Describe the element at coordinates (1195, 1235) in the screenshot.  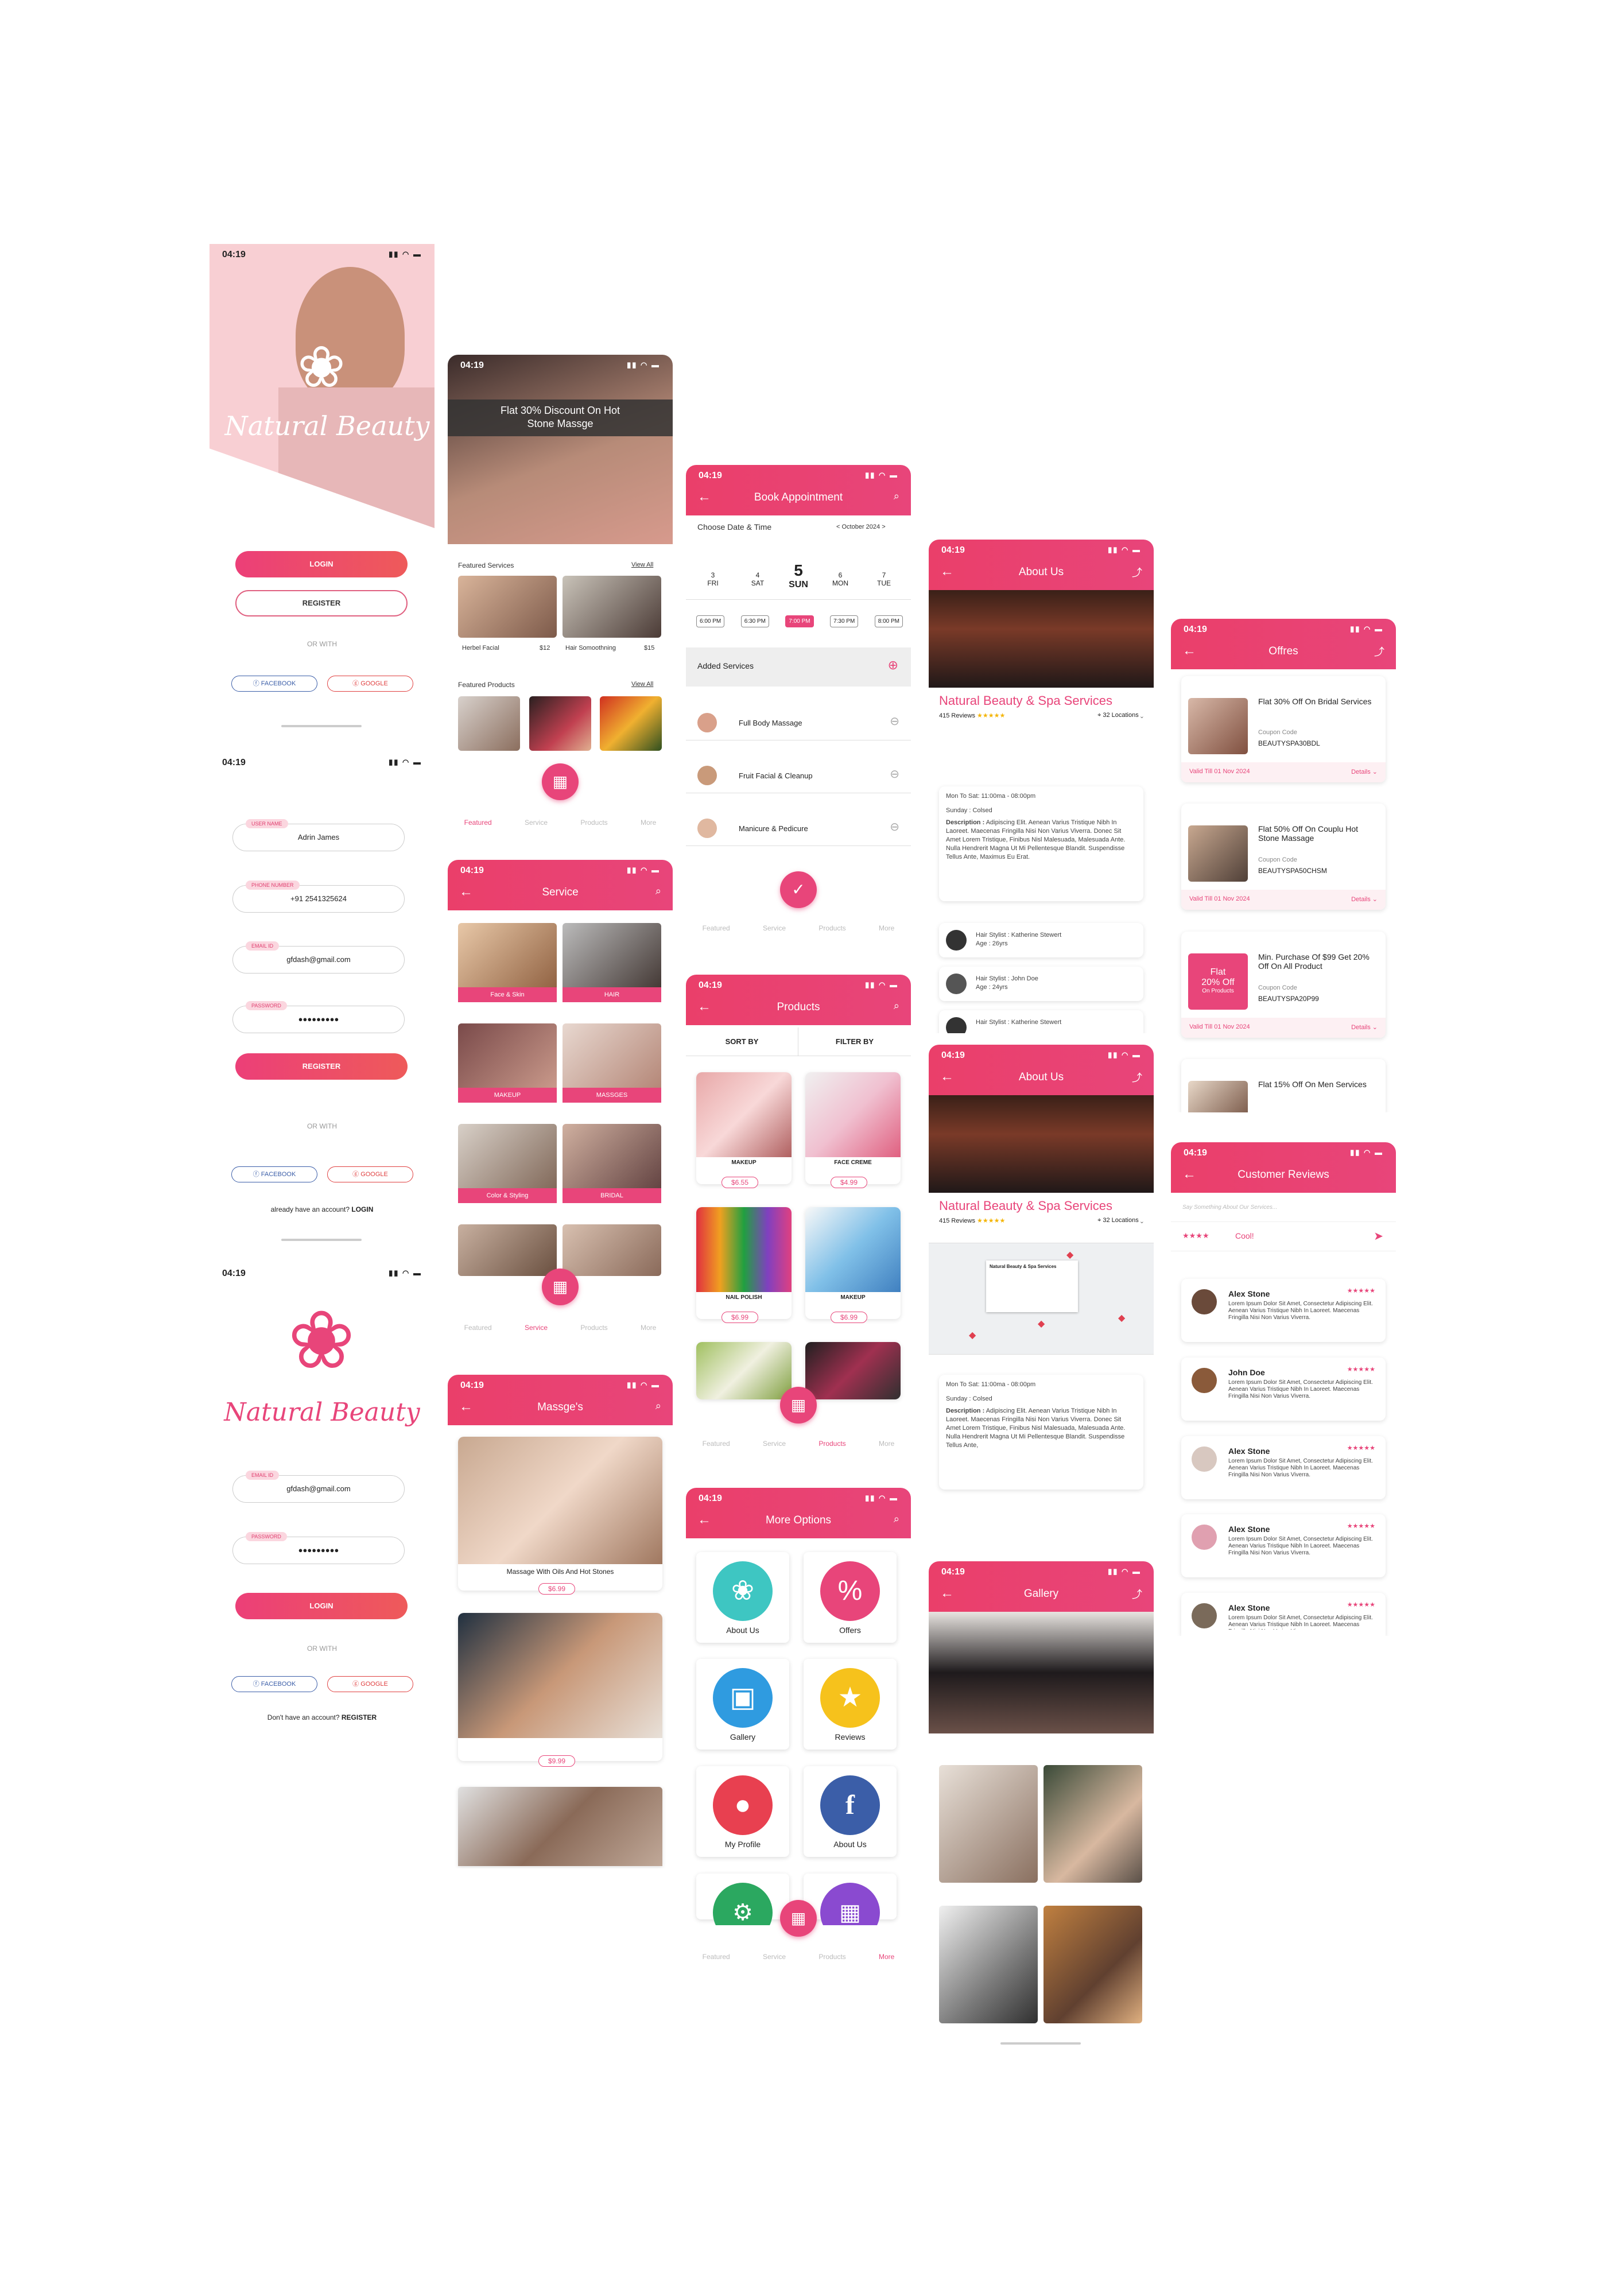
I see `rating-stars: ★★★★` at that location.